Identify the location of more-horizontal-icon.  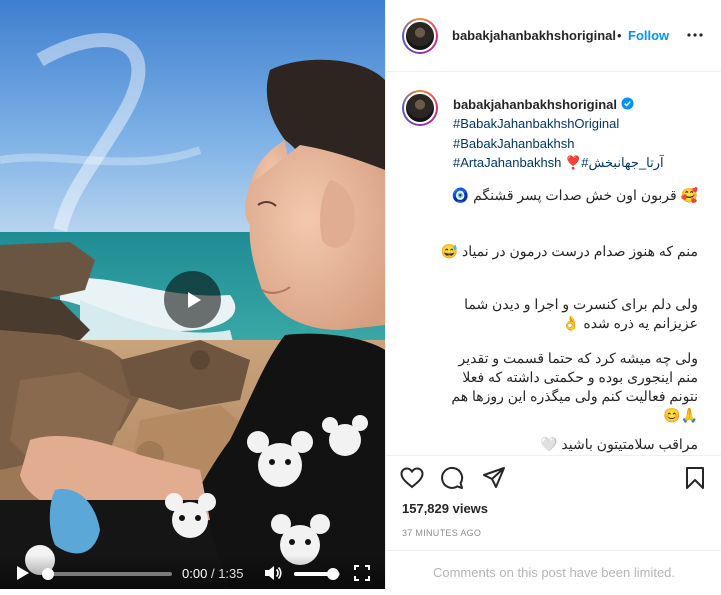
(695, 35).